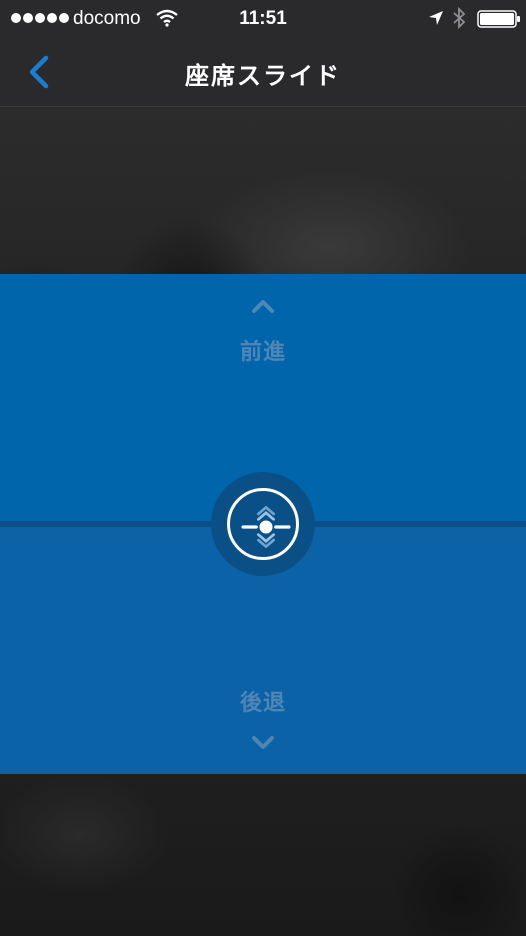  I want to click on status-bar: docomo 11:51, so click(263, 19).